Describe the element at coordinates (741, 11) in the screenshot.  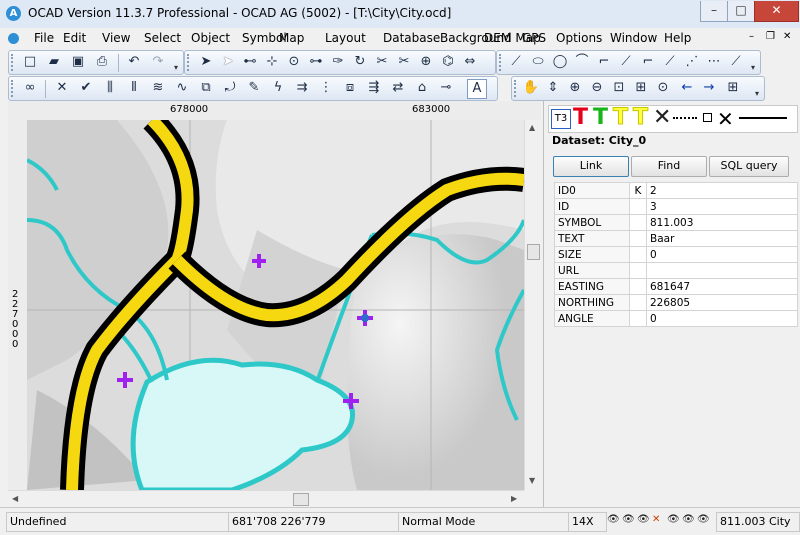
I see `maximize-button: □` at that location.